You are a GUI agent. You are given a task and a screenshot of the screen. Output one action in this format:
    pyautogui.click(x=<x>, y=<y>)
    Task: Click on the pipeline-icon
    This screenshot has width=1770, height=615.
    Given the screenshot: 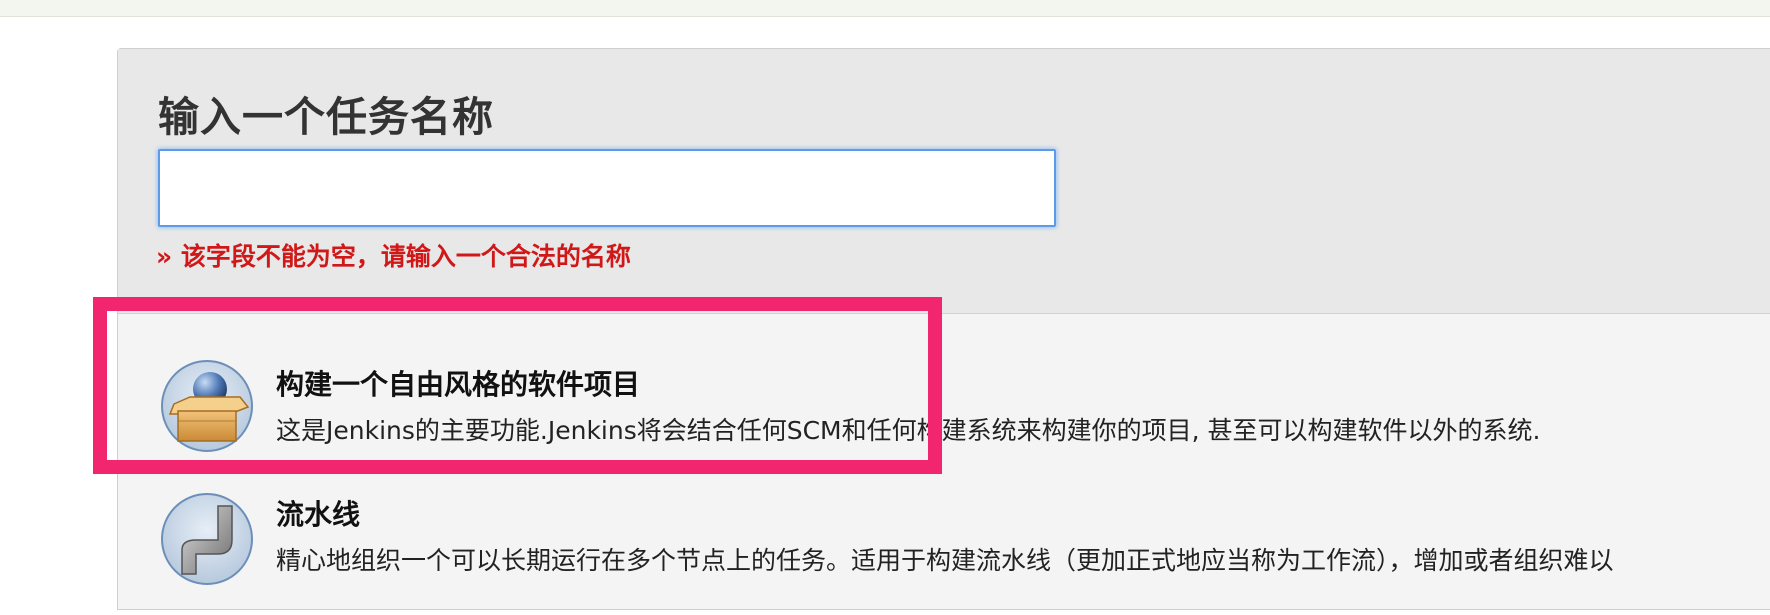 What is the action you would take?
    pyautogui.click(x=207, y=539)
    